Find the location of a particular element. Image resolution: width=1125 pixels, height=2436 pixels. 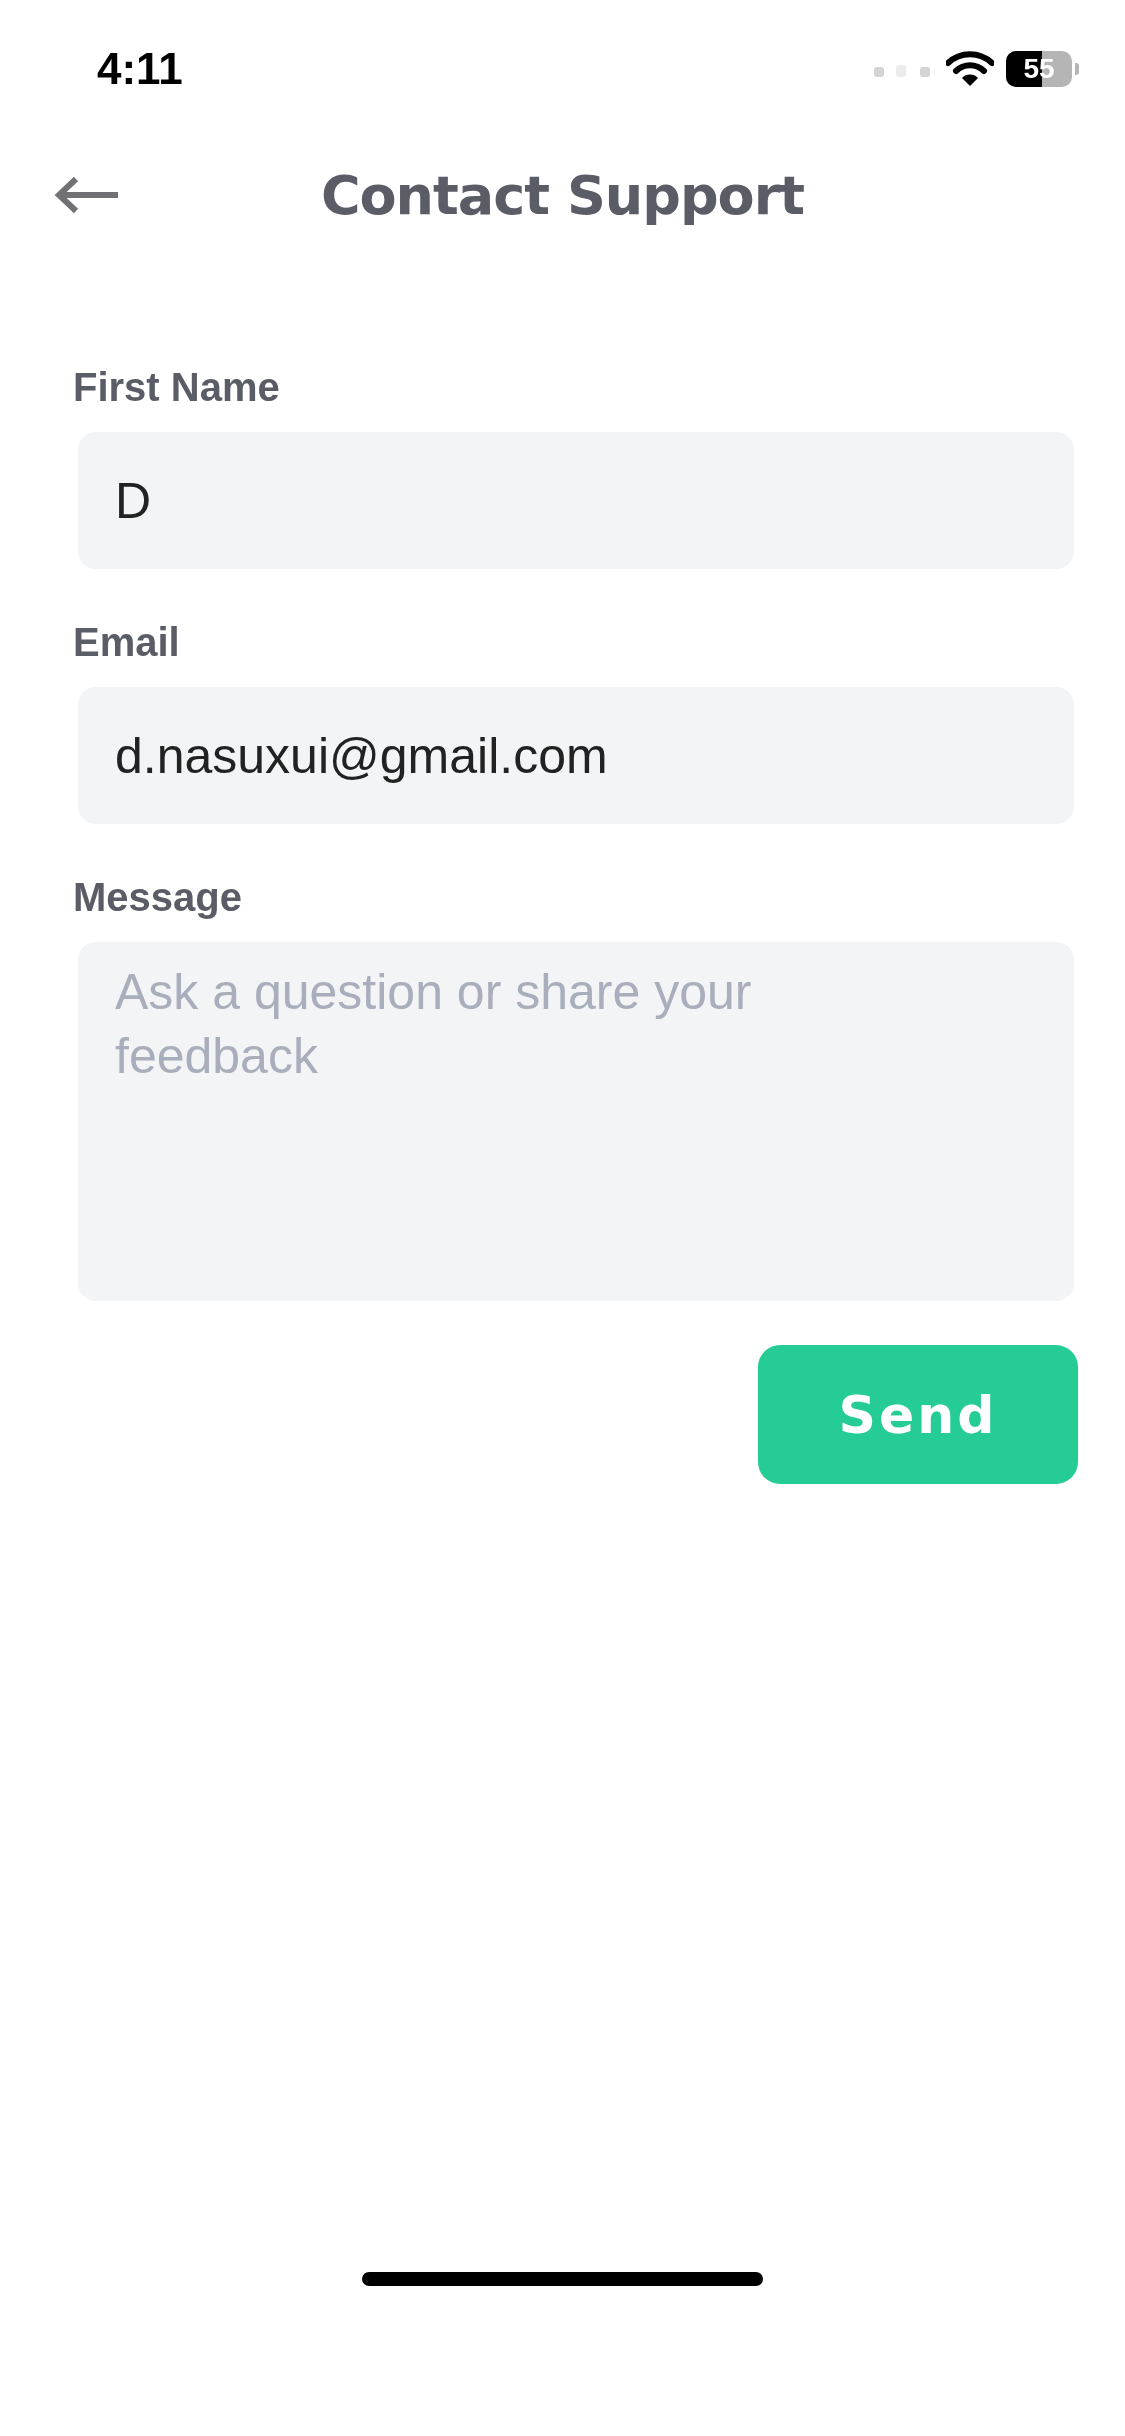

message-field: Ask a question or share your feedback is located at coordinates (576, 1121).